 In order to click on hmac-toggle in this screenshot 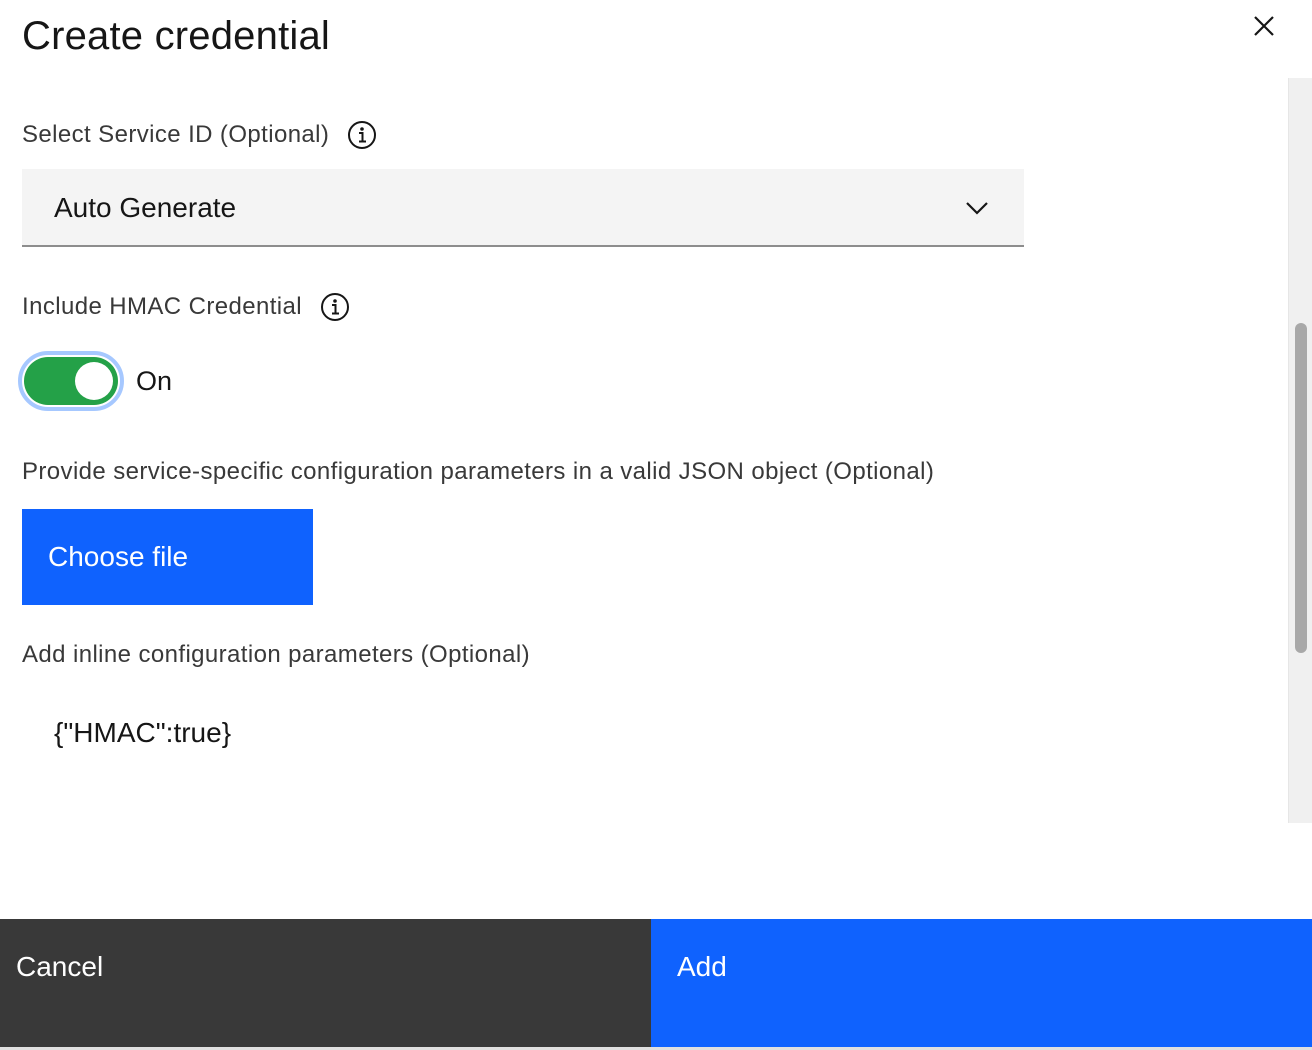, I will do `click(71, 381)`.